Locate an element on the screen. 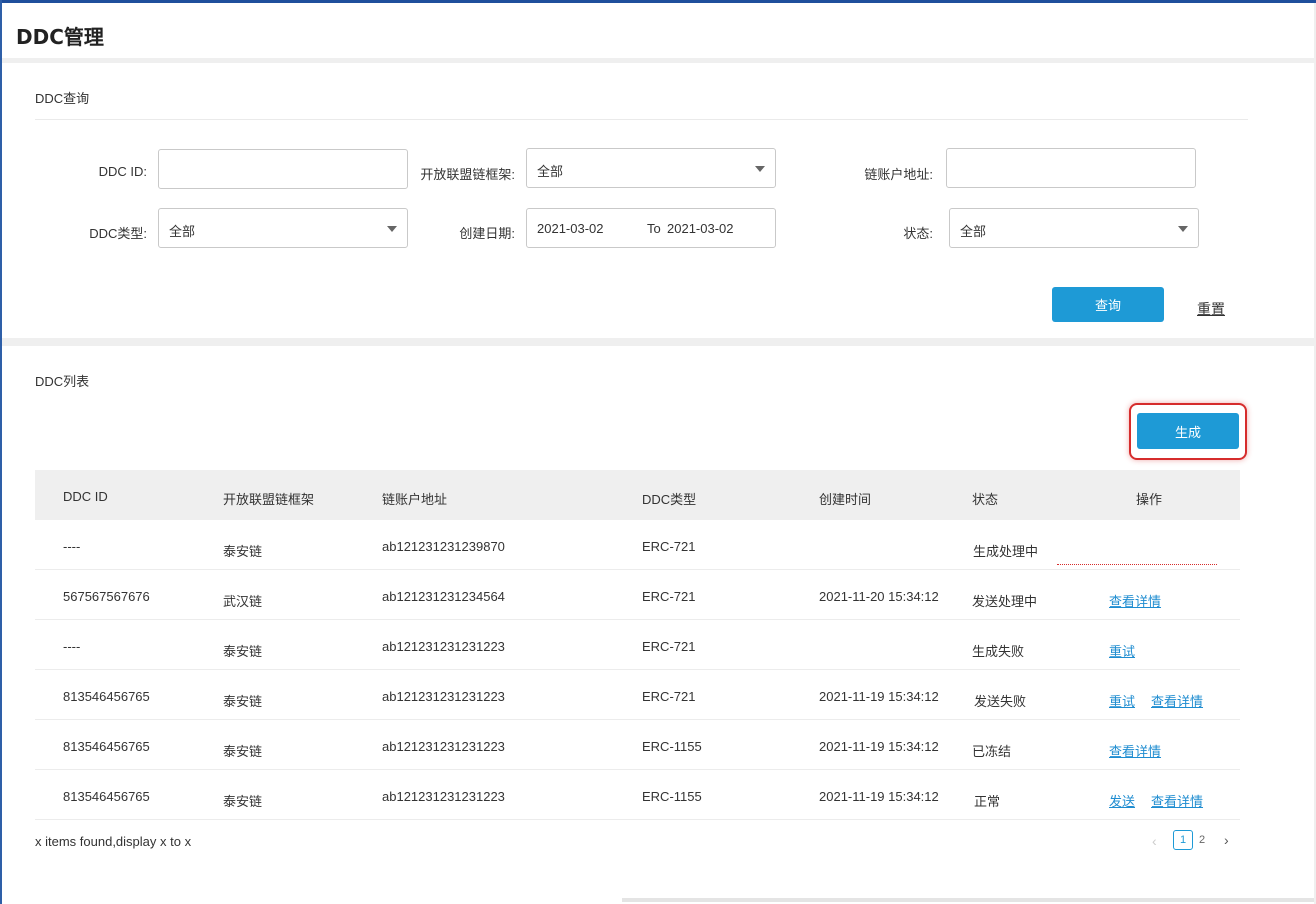 This screenshot has height=904, width=1316. cell-status: 发送失败 is located at coordinates (1000, 701).